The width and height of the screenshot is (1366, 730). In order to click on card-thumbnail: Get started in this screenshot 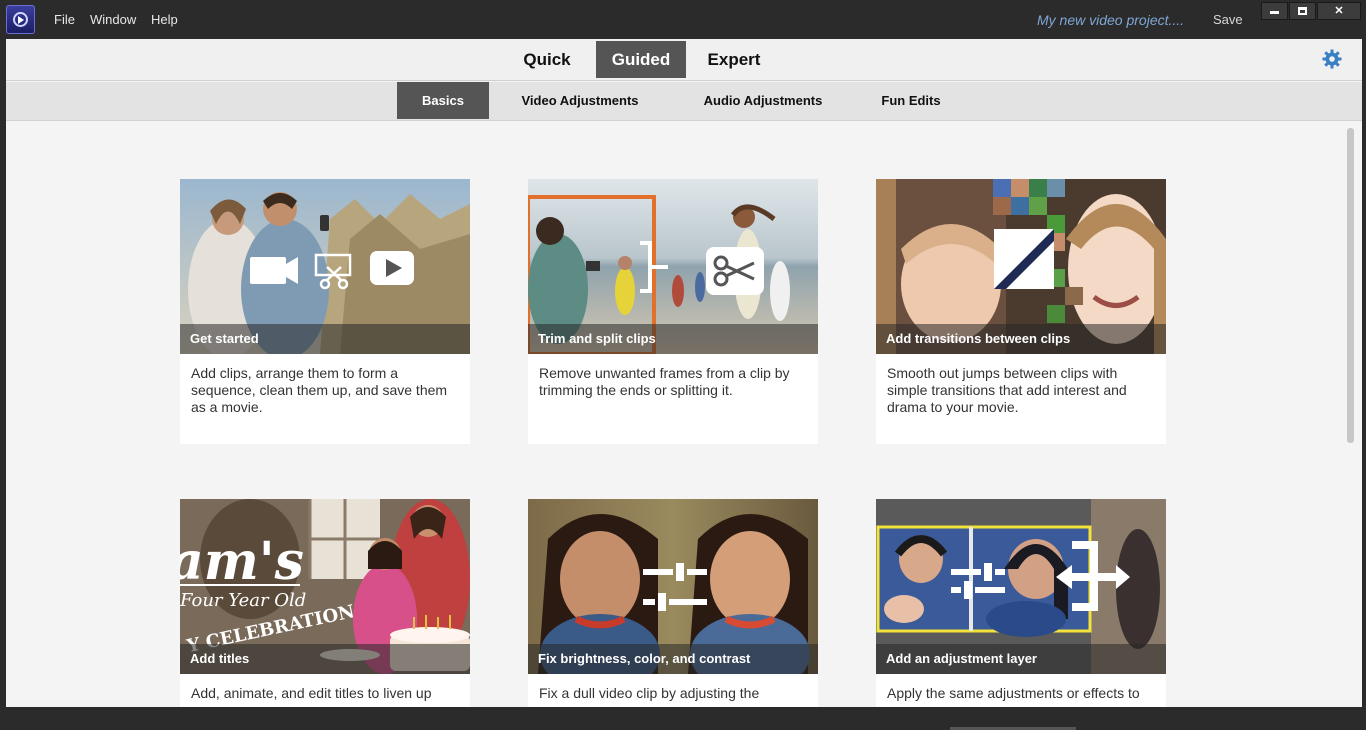, I will do `click(325, 266)`.